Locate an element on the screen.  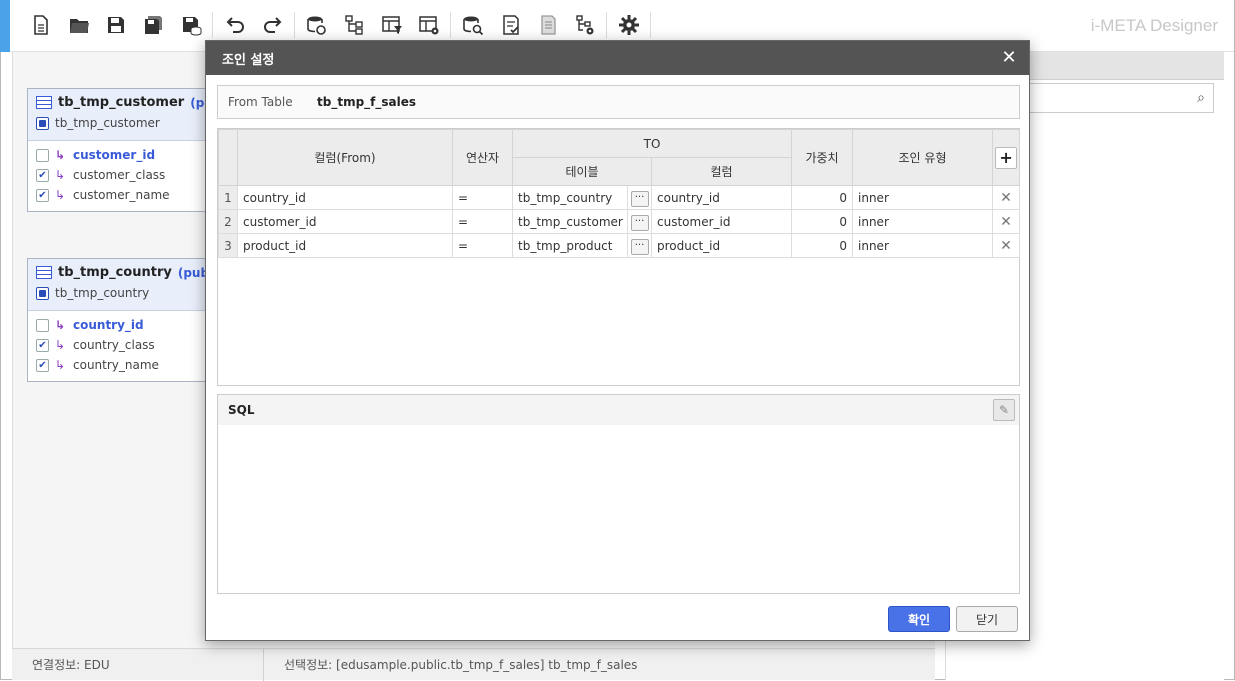
open-folder-icon is located at coordinates (79, 25).